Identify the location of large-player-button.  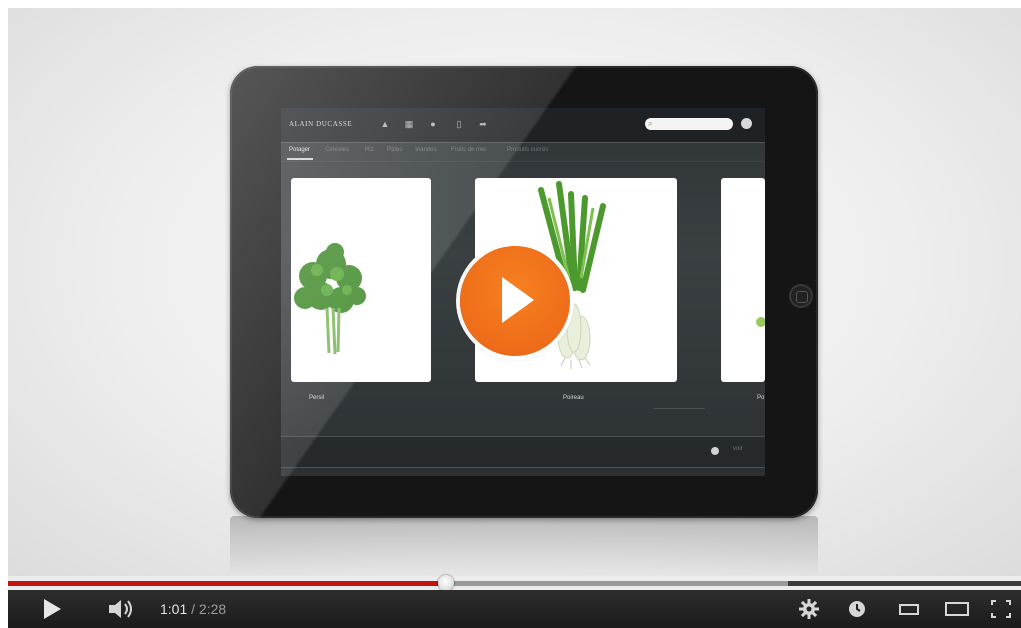
(957, 609).